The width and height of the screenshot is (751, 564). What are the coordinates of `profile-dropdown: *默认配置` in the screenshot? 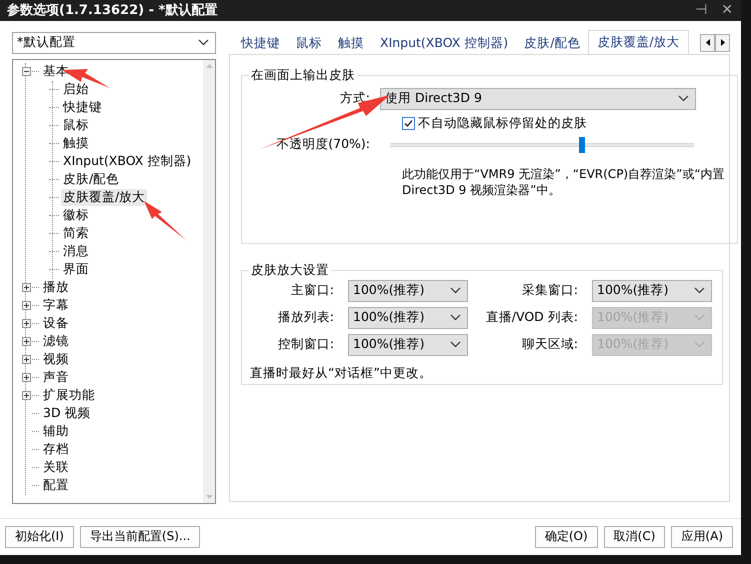 It's located at (114, 43).